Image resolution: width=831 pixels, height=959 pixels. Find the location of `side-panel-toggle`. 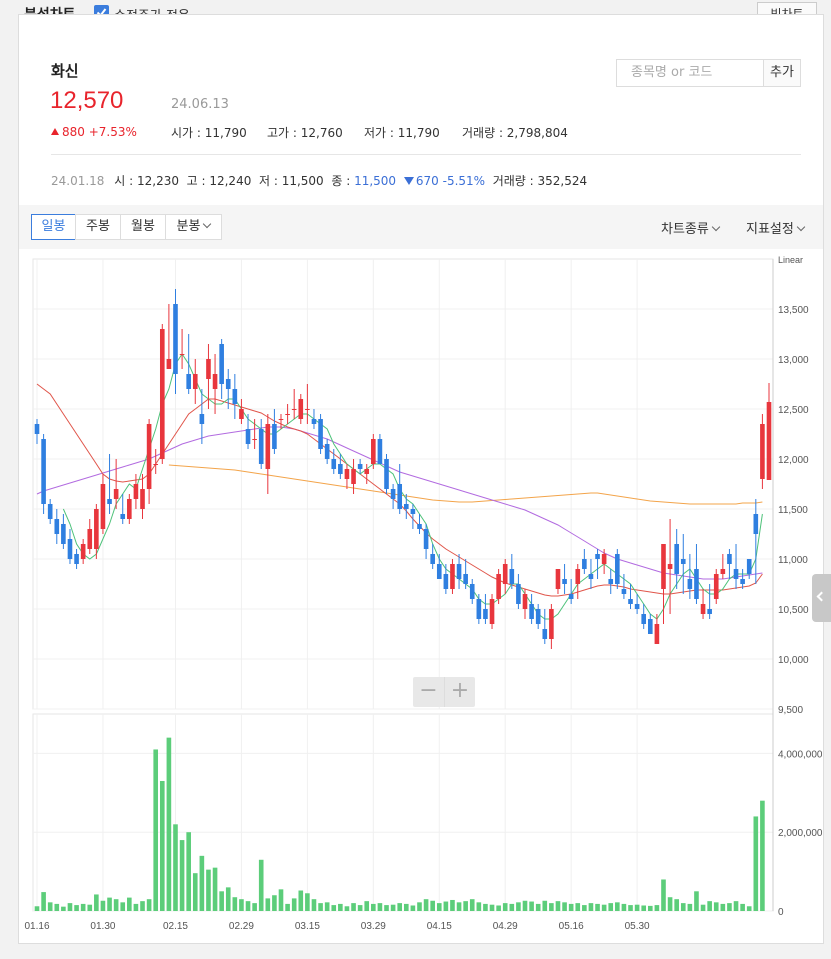

side-panel-toggle is located at coordinates (821, 598).